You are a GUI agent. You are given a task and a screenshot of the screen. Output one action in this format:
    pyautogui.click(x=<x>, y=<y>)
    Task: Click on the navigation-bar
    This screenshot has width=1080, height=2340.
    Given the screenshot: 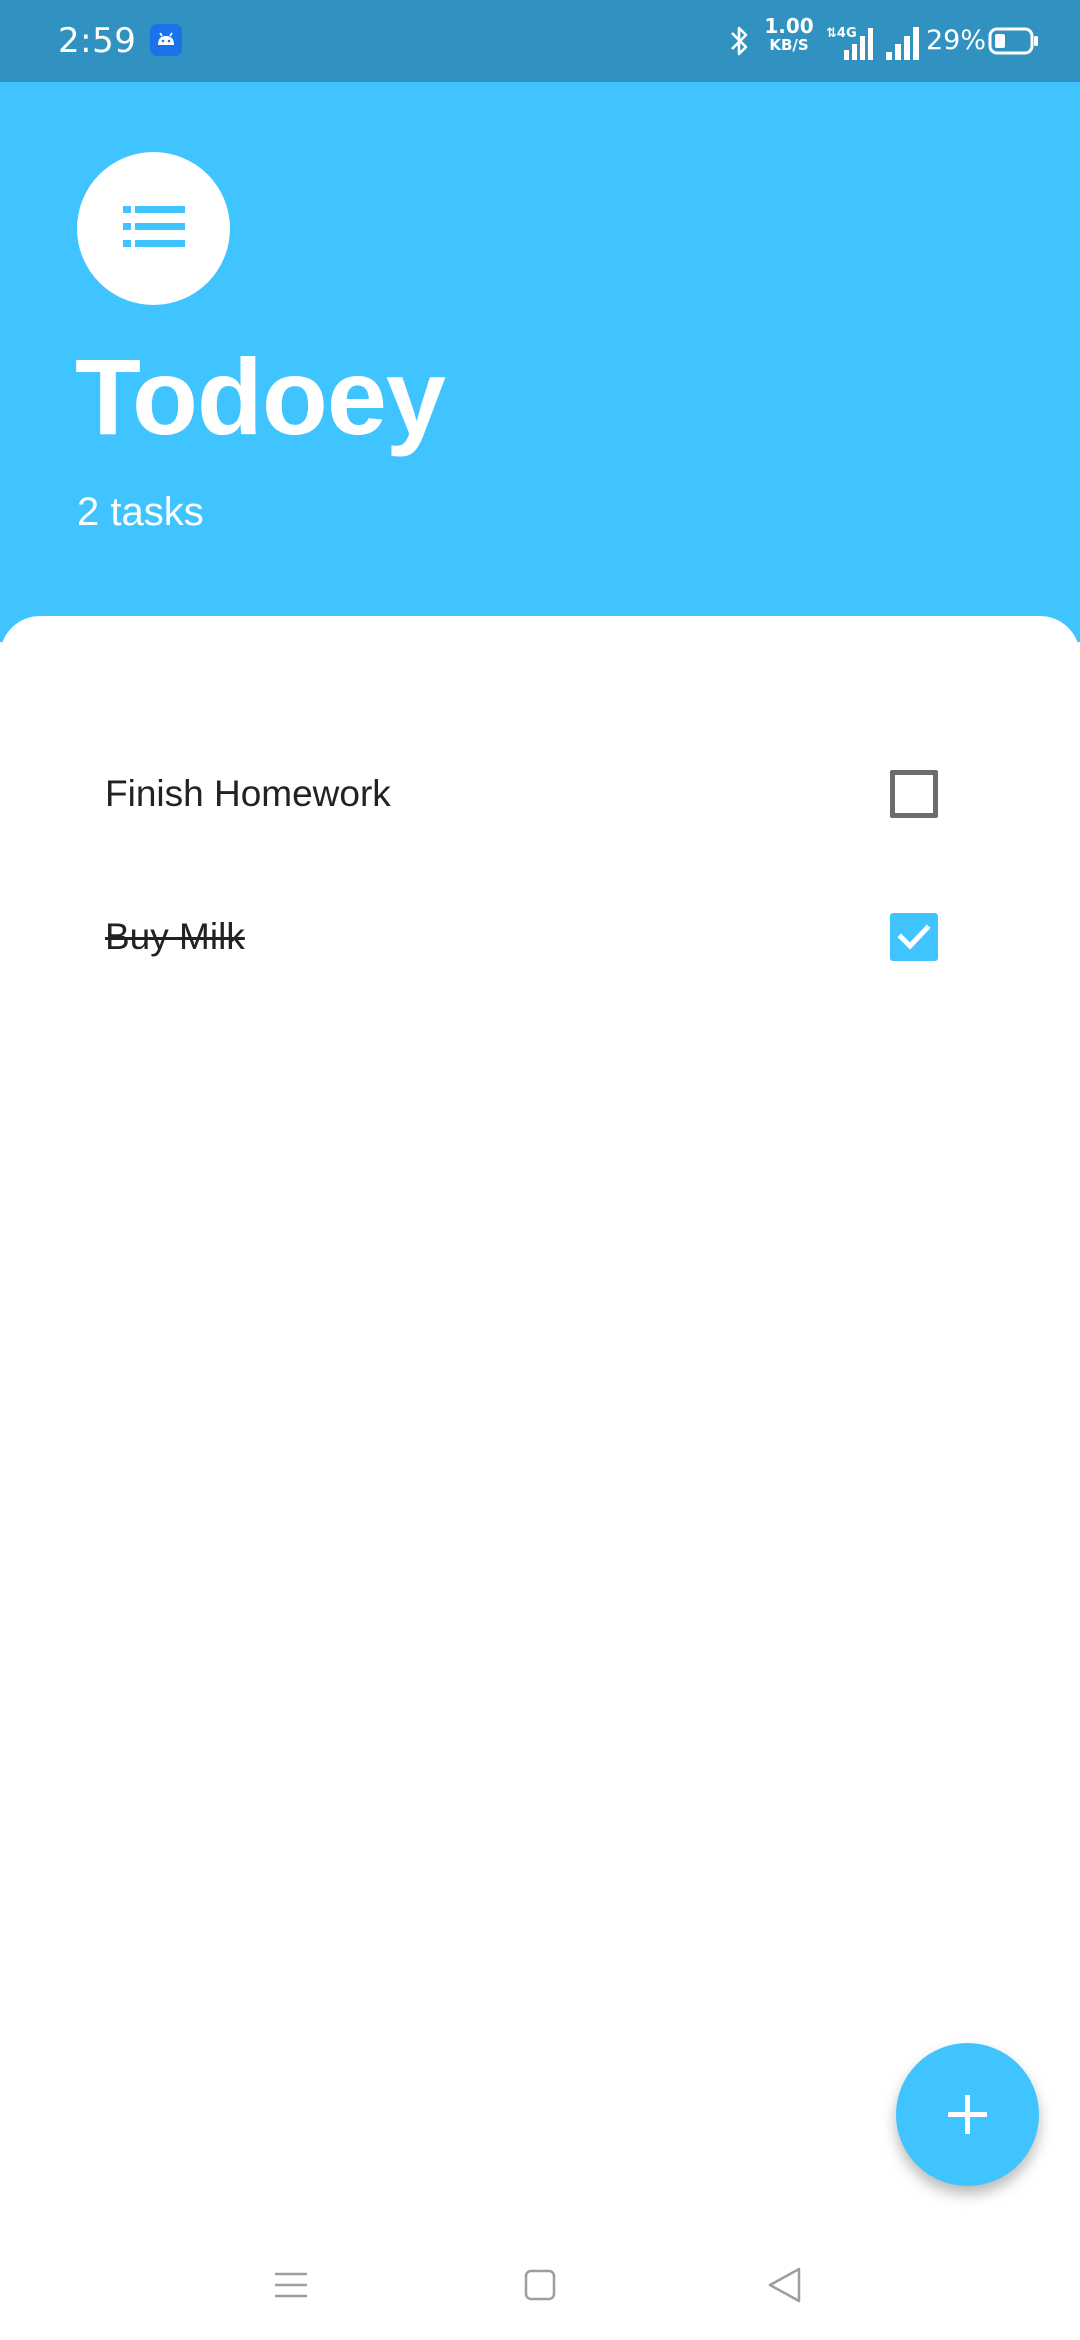 What is the action you would take?
    pyautogui.click(x=540, y=2285)
    